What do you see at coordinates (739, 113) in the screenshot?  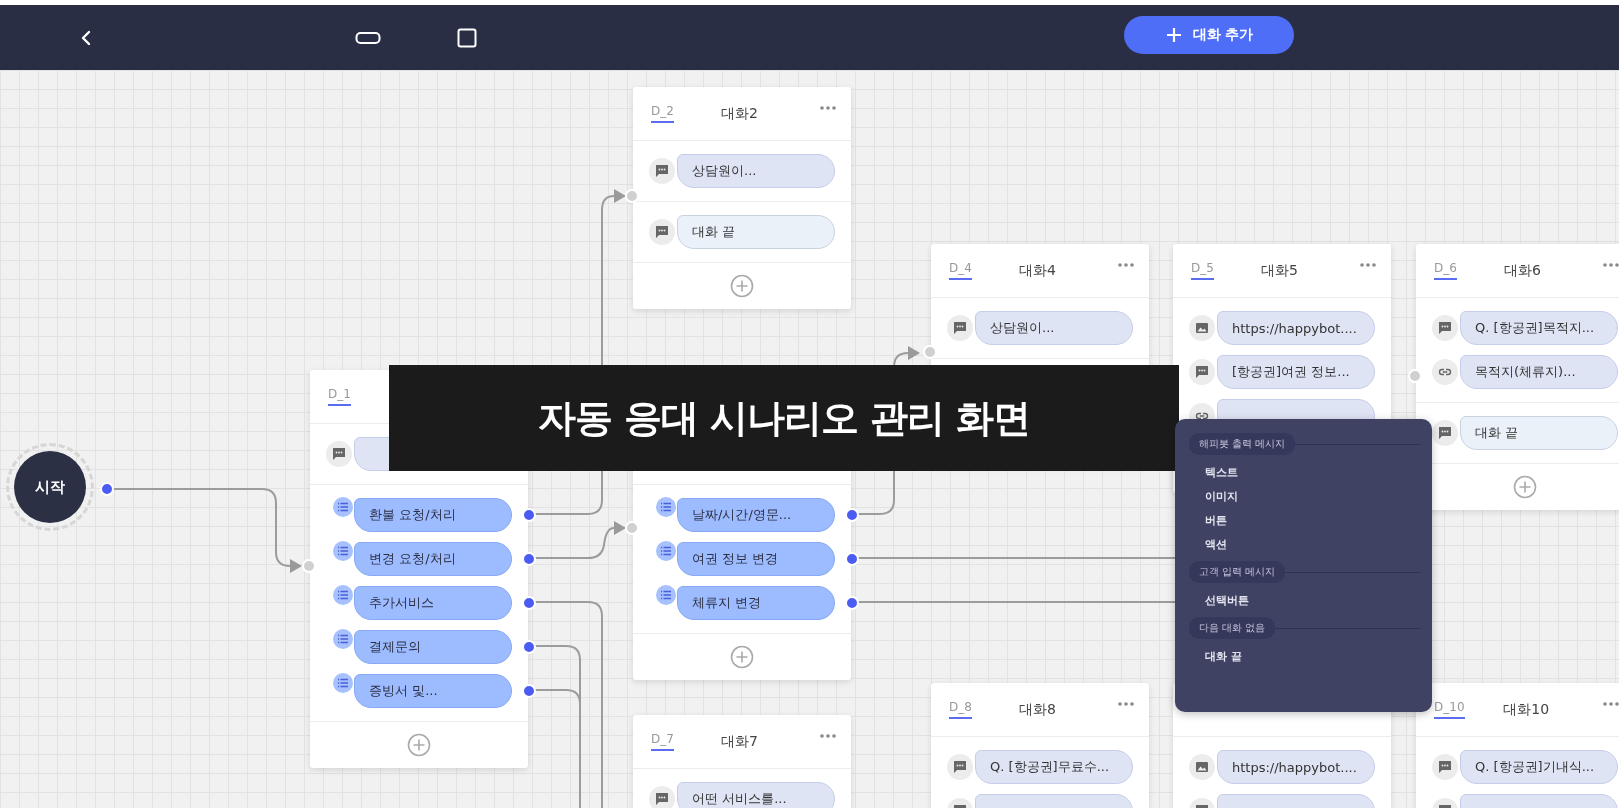 I see `node-title: 대화2` at bounding box center [739, 113].